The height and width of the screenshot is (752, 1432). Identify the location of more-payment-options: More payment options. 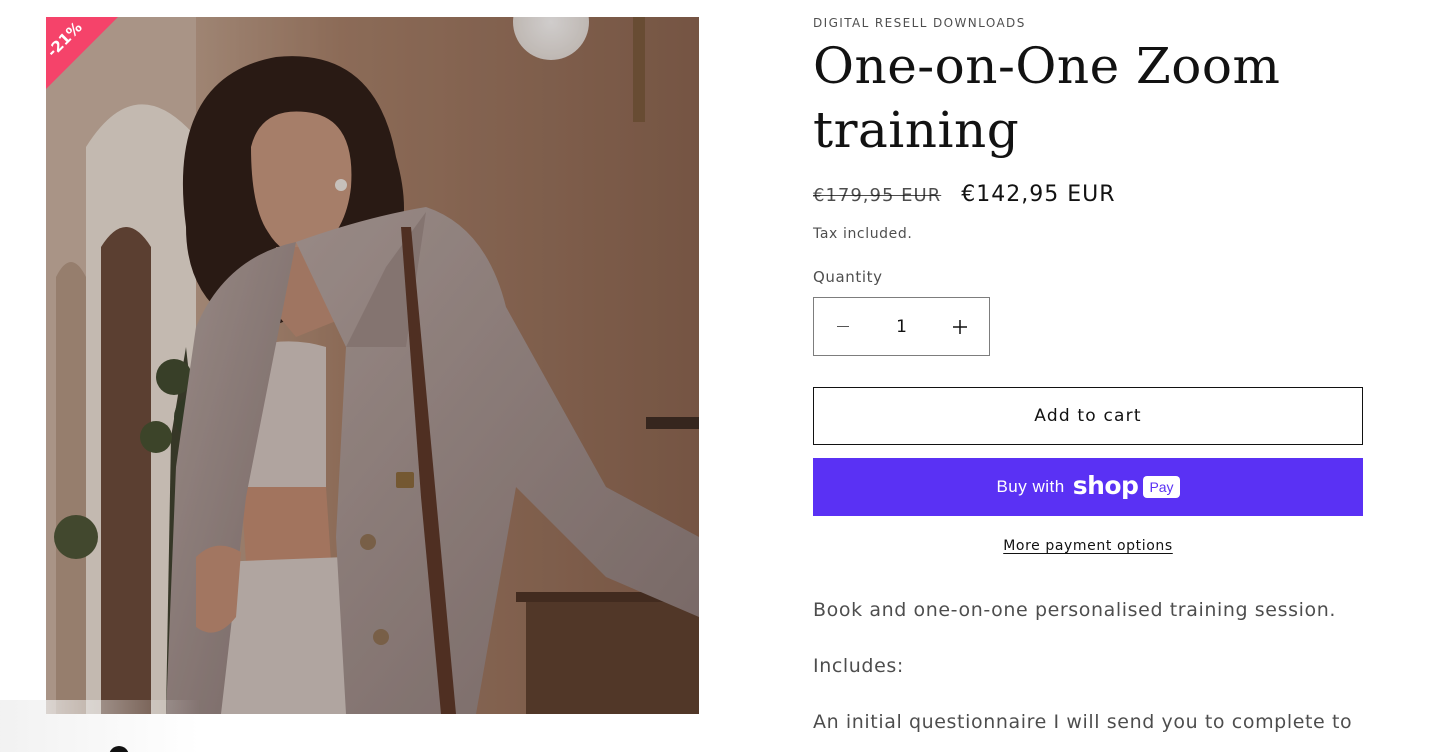
(1088, 546).